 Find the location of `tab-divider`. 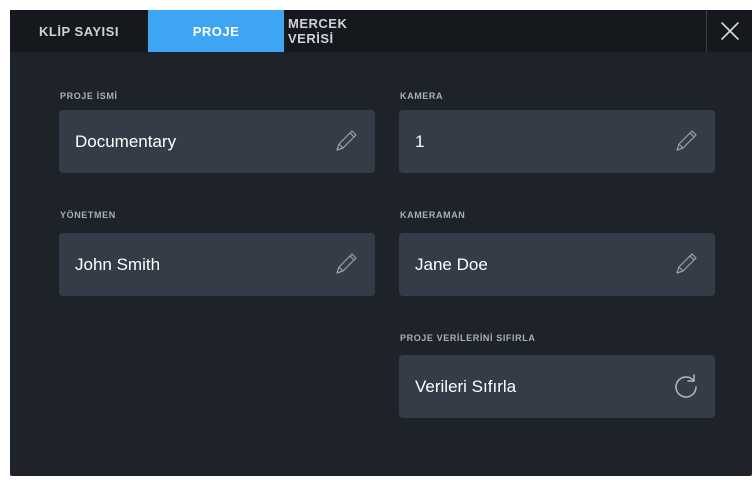

tab-divider is located at coordinates (706, 31).